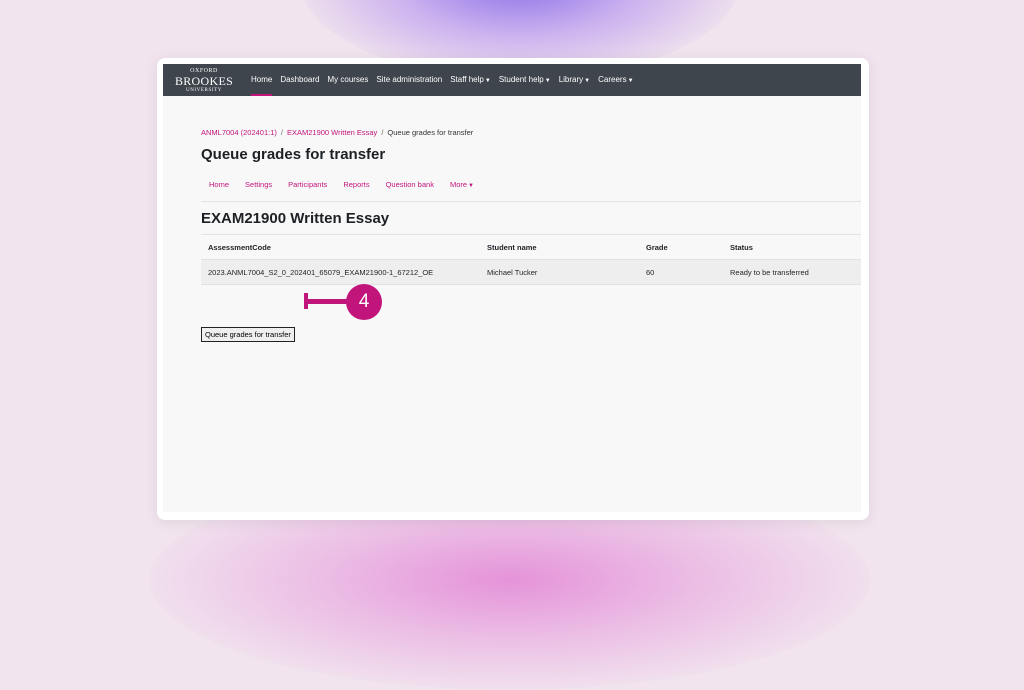  Describe the element at coordinates (248, 334) in the screenshot. I see `queue-grades-button: Queue grades for transfer` at that location.